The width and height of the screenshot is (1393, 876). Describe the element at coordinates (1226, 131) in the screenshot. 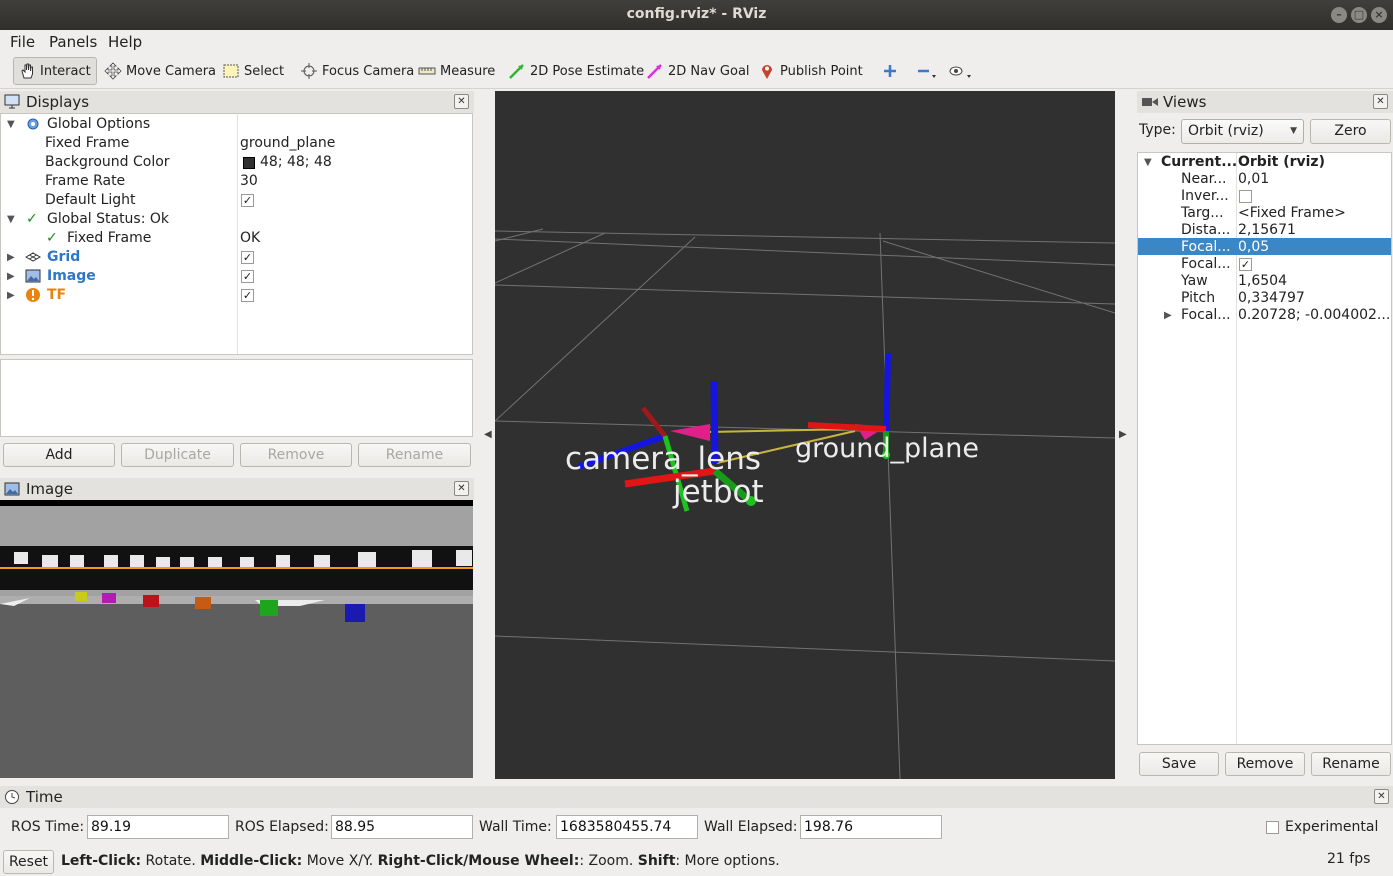

I see `view-type-value: Orbit (rviz)` at that location.